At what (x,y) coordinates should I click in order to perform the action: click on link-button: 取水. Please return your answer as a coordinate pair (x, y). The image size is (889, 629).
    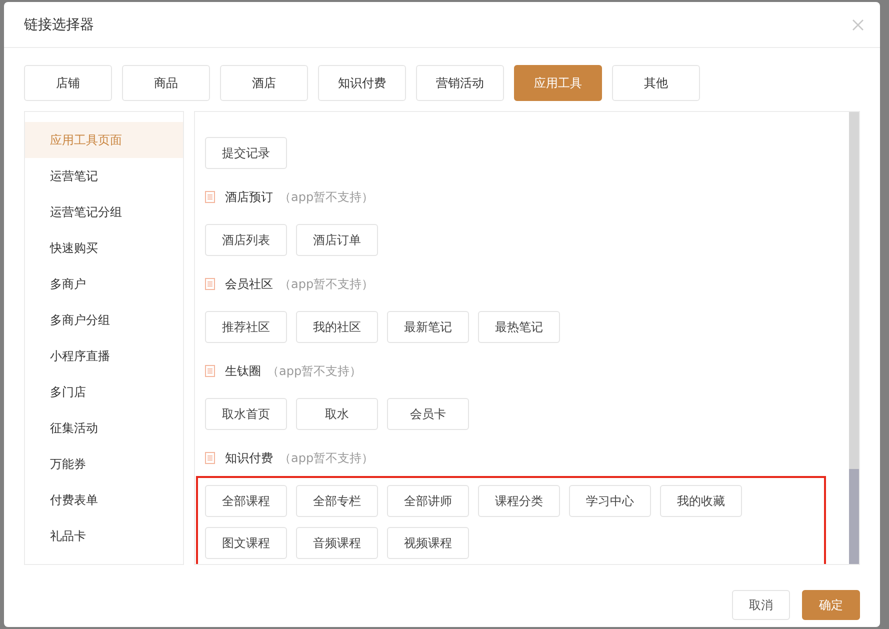
    Looking at the image, I should click on (337, 414).